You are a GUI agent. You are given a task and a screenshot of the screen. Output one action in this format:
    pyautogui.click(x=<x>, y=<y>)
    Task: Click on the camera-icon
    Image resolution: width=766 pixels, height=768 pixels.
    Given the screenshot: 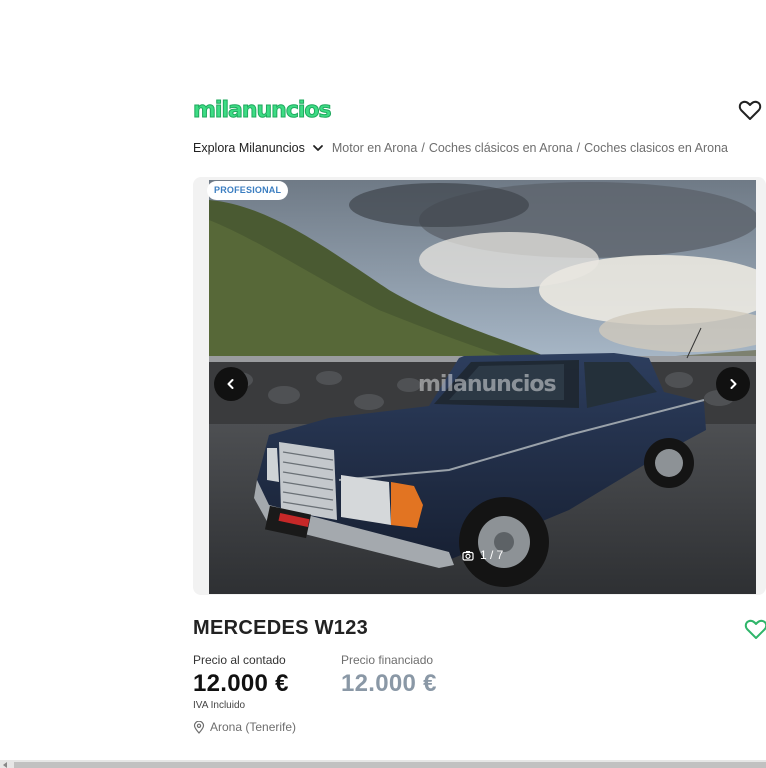 What is the action you would take?
    pyautogui.click(x=468, y=555)
    